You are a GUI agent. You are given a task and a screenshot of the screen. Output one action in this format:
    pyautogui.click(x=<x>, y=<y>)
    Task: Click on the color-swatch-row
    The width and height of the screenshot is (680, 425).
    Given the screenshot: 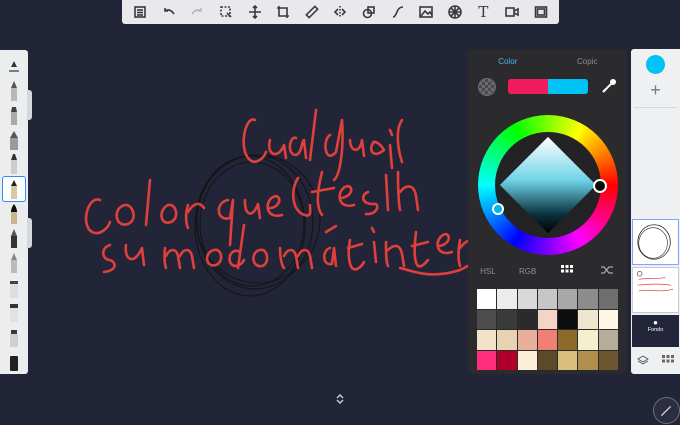 What is the action you would take?
    pyautogui.click(x=548, y=87)
    